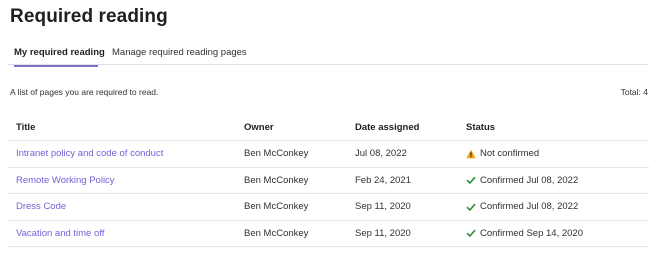  What do you see at coordinates (89, 16) in the screenshot?
I see `page-title: Required reading` at bounding box center [89, 16].